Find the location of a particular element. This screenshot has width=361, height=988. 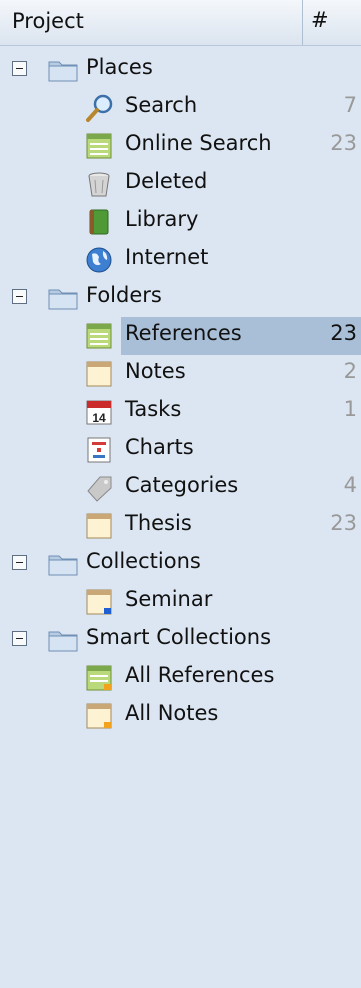

search-icon is located at coordinates (99, 108).